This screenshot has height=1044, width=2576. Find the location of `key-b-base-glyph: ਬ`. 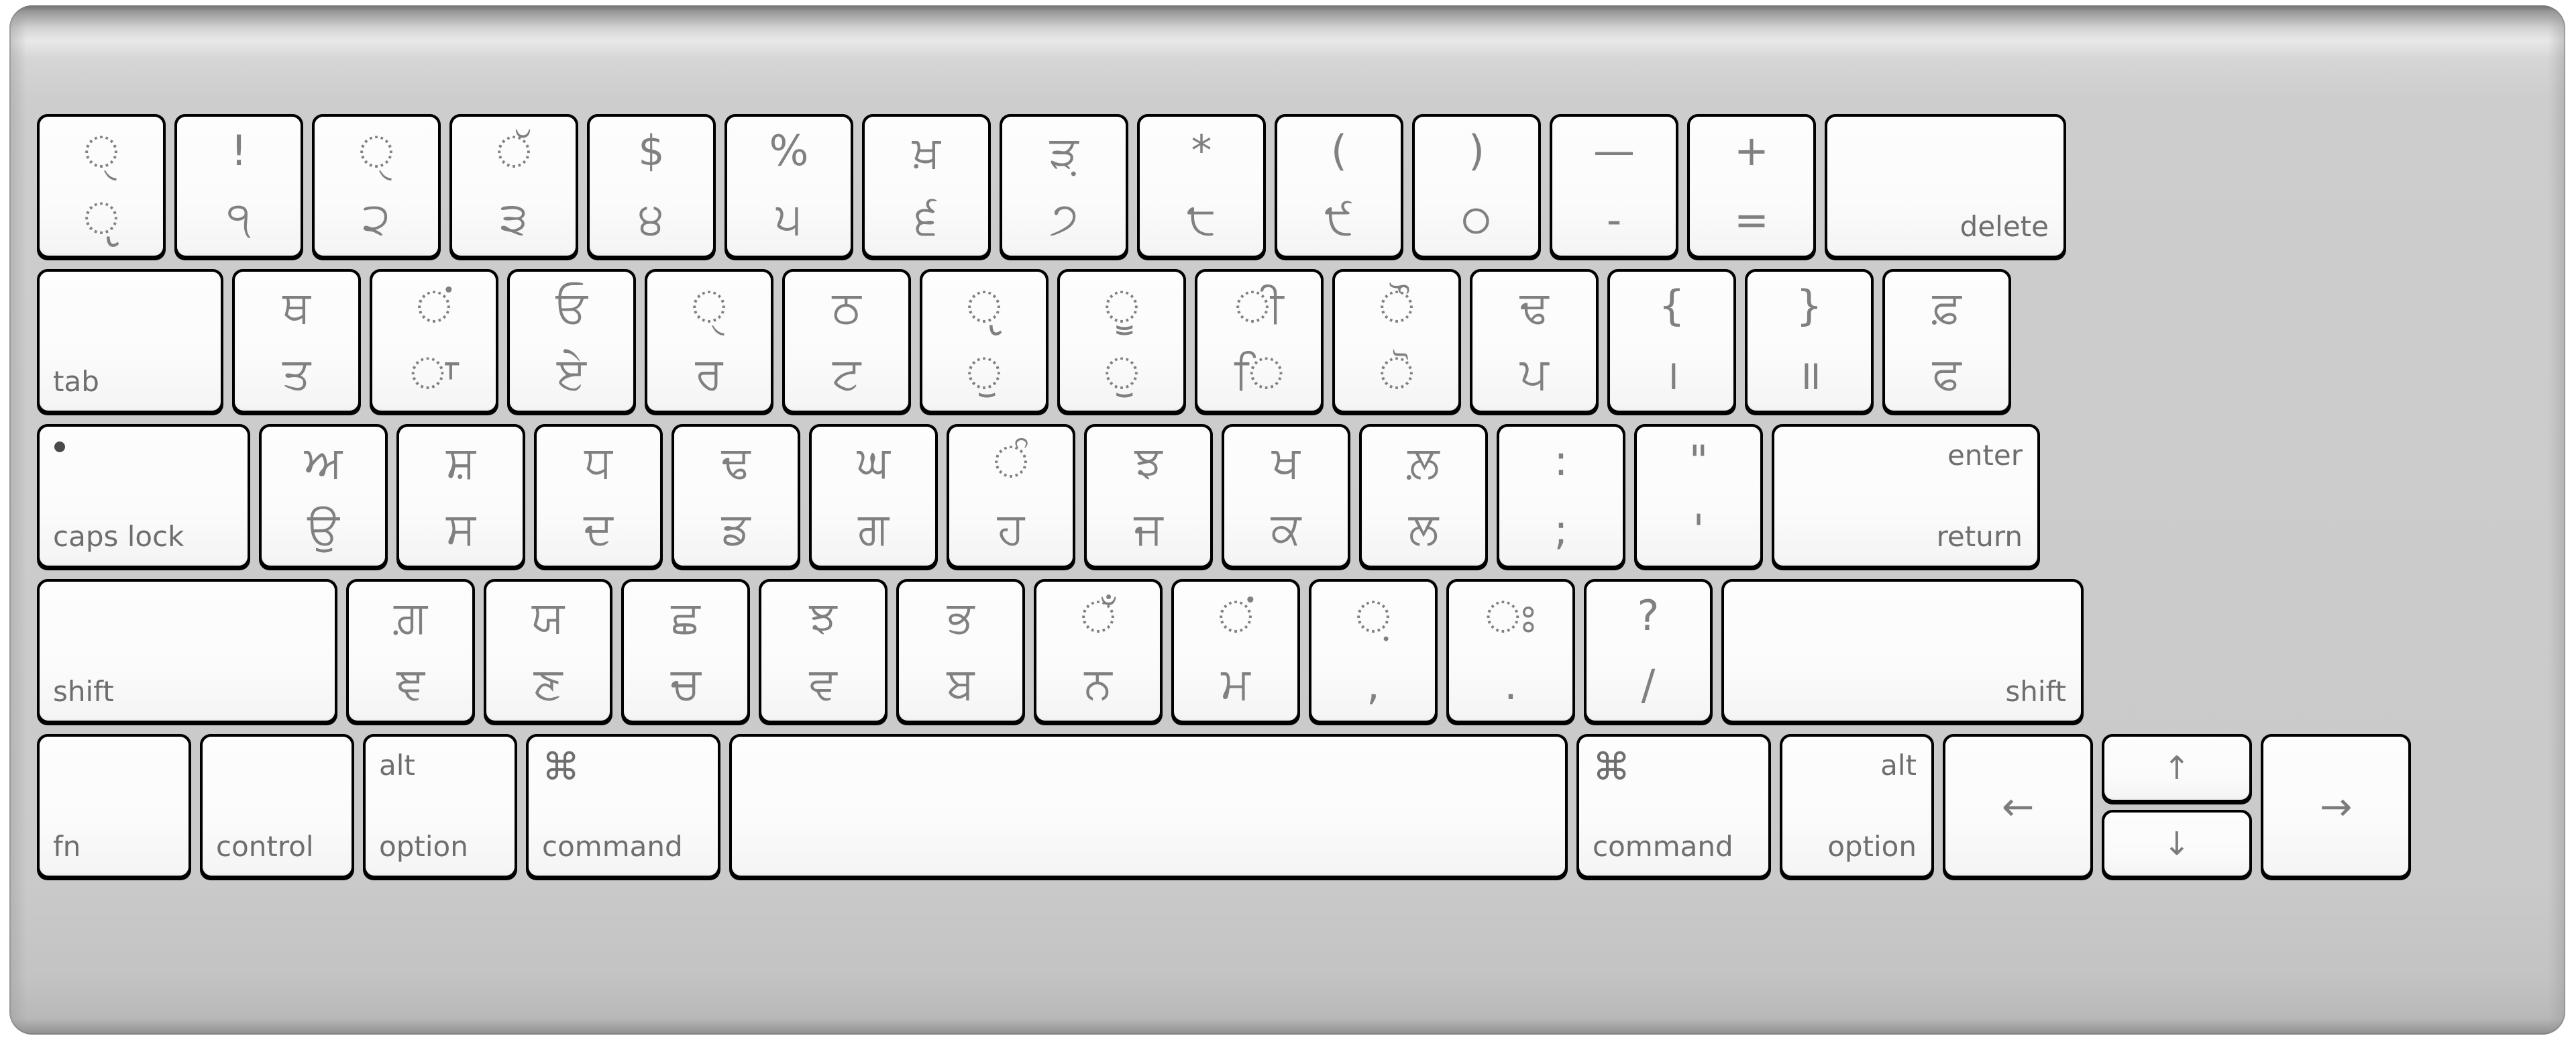

key-b-base-glyph: ਬ is located at coordinates (961, 683).